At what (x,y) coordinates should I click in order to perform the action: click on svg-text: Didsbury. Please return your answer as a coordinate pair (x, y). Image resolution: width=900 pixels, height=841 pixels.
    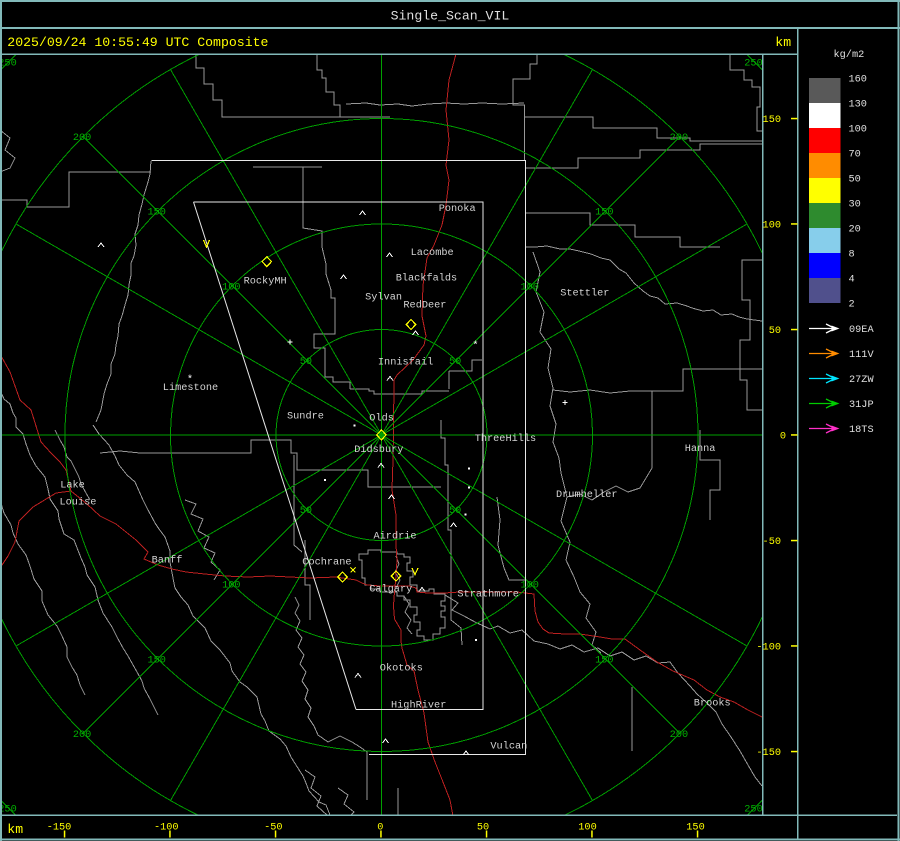
    Looking at the image, I should click on (378, 450).